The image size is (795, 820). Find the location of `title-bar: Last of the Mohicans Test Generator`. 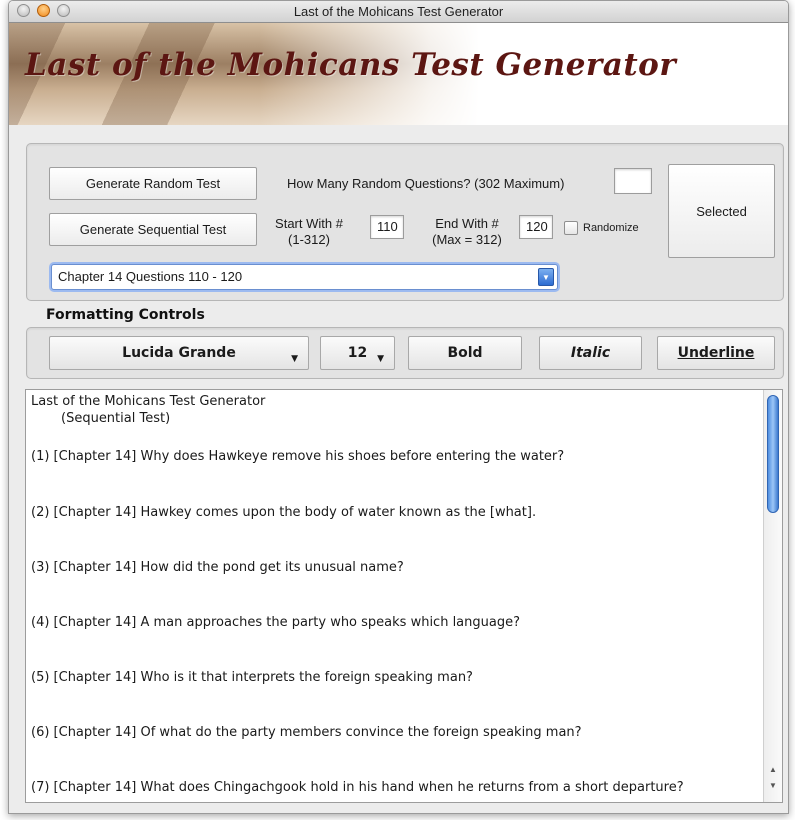

title-bar: Last of the Mohicans Test Generator is located at coordinates (398, 12).